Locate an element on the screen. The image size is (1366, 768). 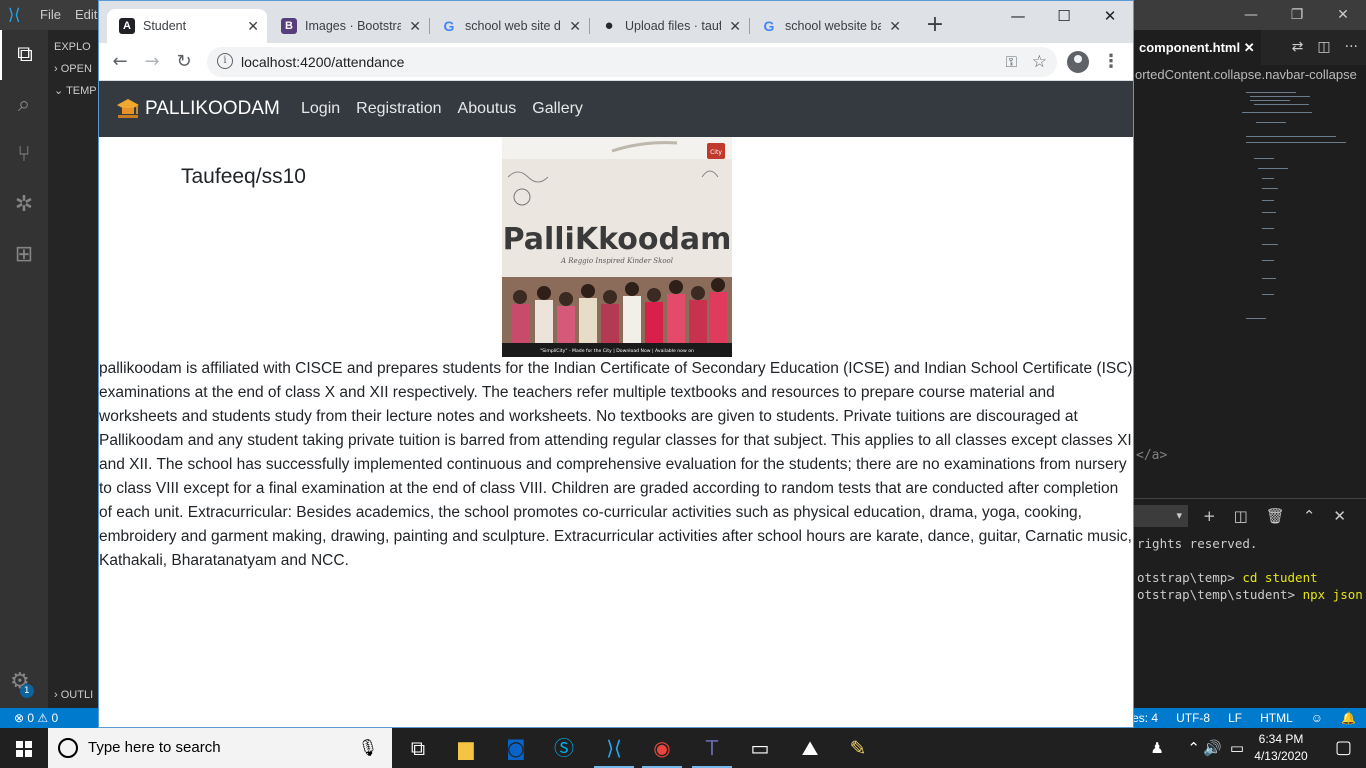
key-icon: ⚿ is located at coordinates (1011, 62).